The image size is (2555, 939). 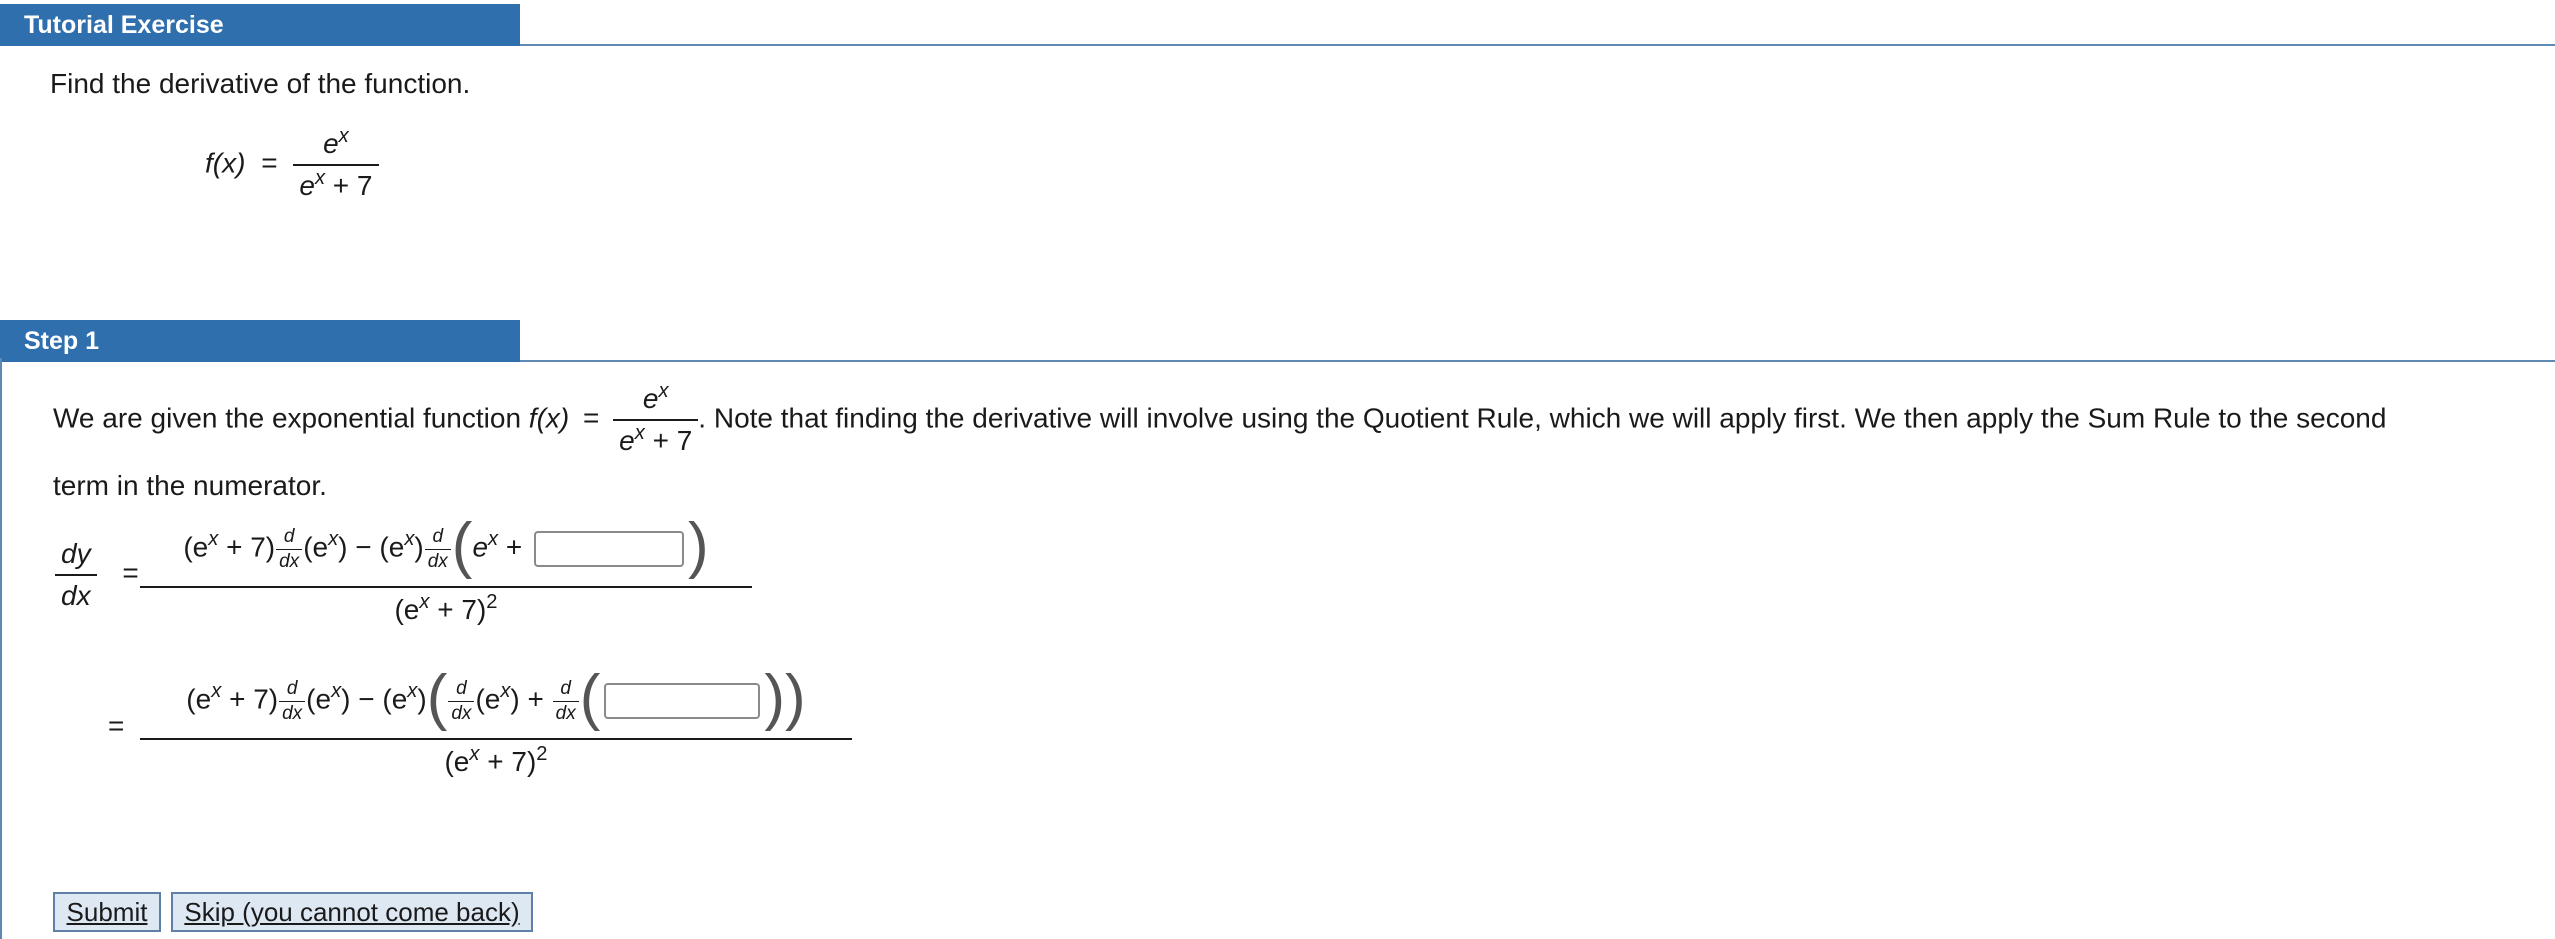 What do you see at coordinates (320, 177) in the screenshot?
I see `function-denominator-exp: x` at bounding box center [320, 177].